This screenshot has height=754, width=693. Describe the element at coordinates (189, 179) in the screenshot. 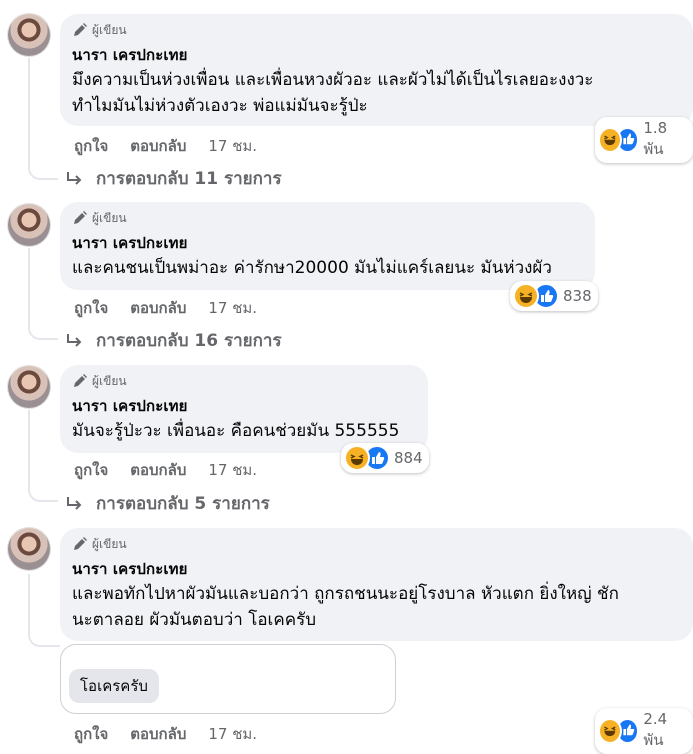

I see `view-replies-label: การตอบกลับ 11 รายการ` at that location.